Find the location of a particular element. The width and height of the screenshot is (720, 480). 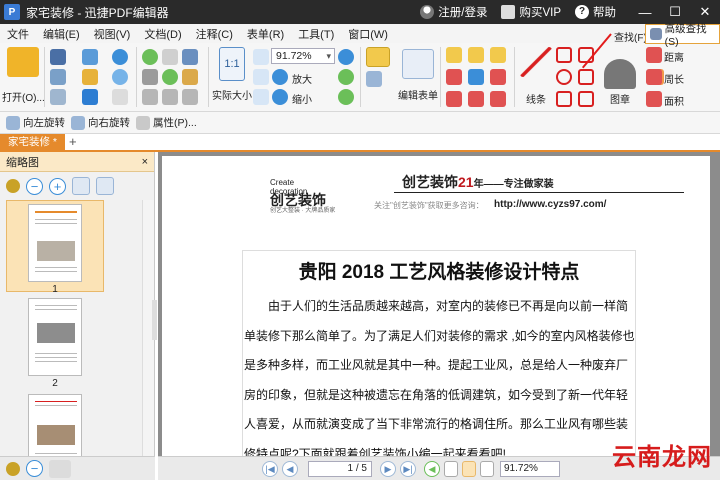

menu-file: 文件 is located at coordinates (18, 34).